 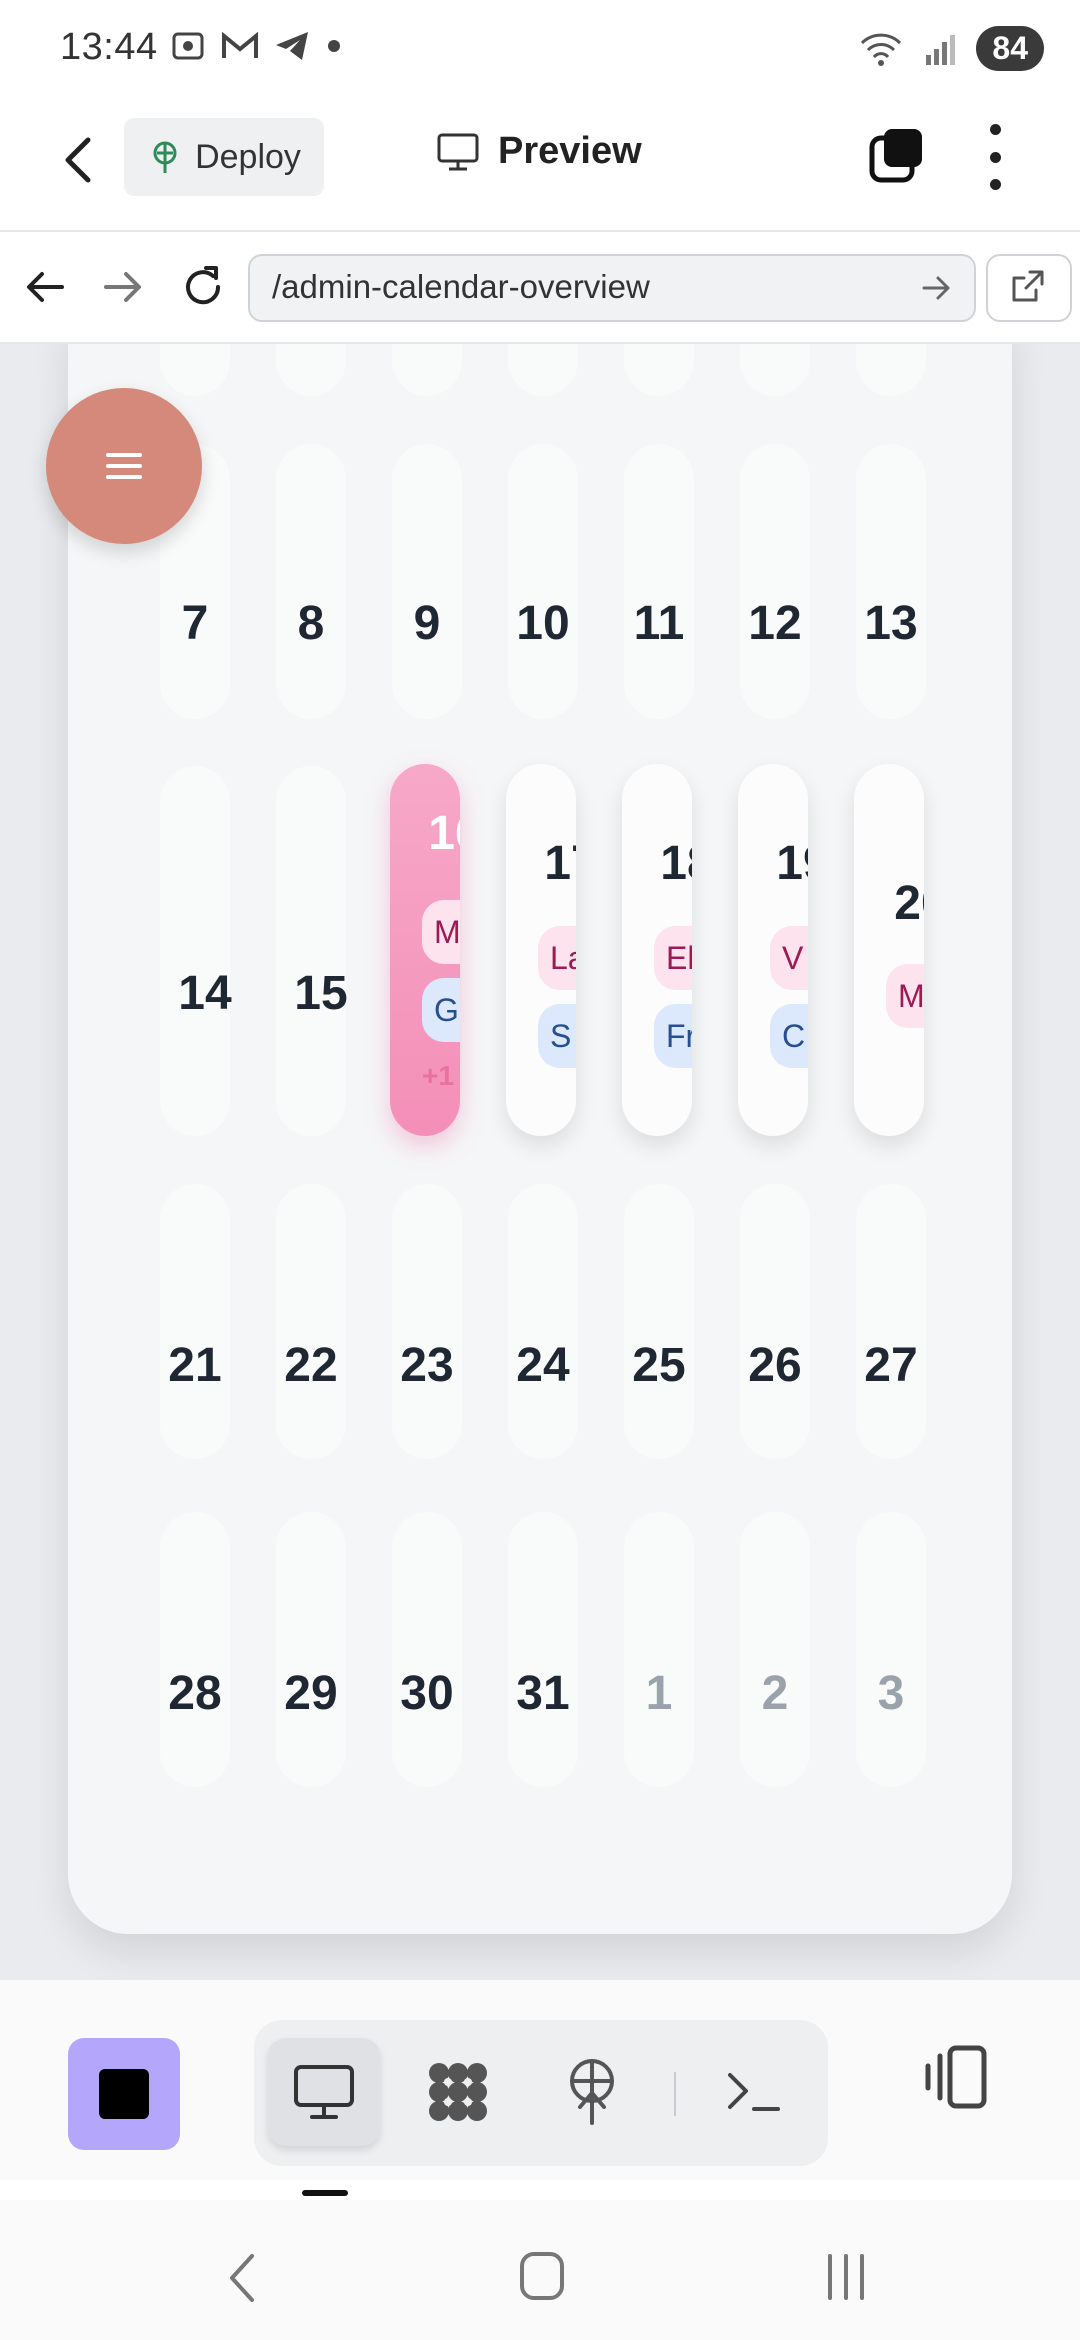 I want to click on open-external-button, so click(x=1029, y=288).